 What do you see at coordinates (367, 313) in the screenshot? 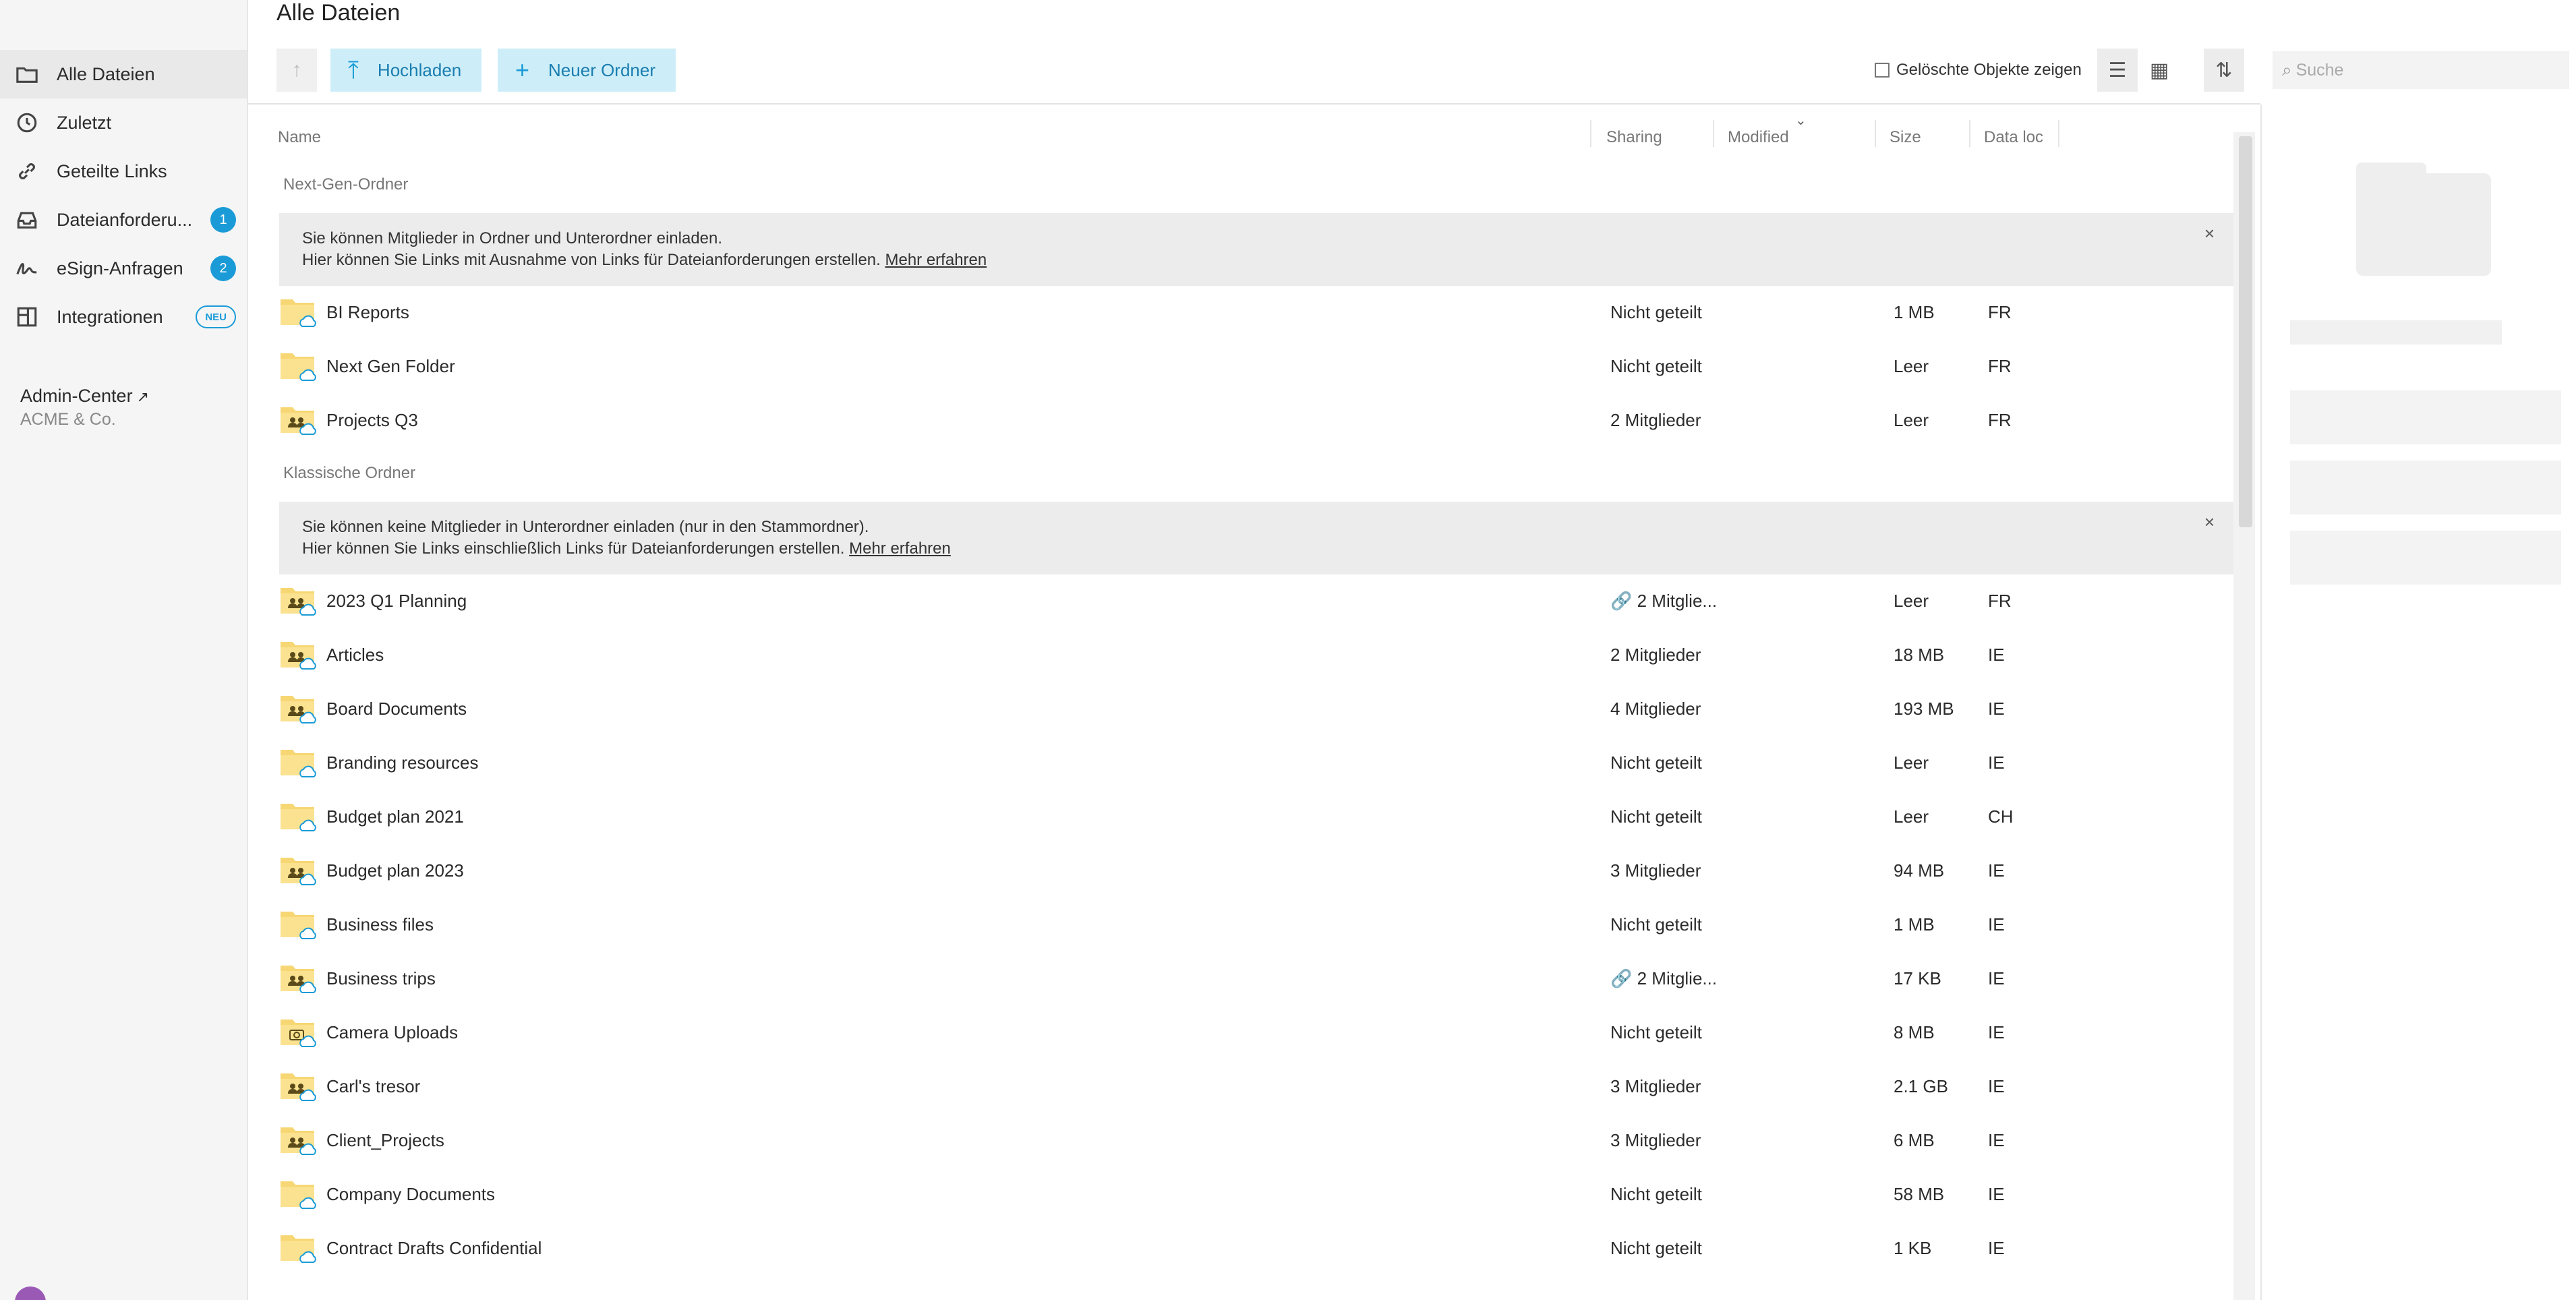
I see `row-name: BI Reports` at bounding box center [367, 313].